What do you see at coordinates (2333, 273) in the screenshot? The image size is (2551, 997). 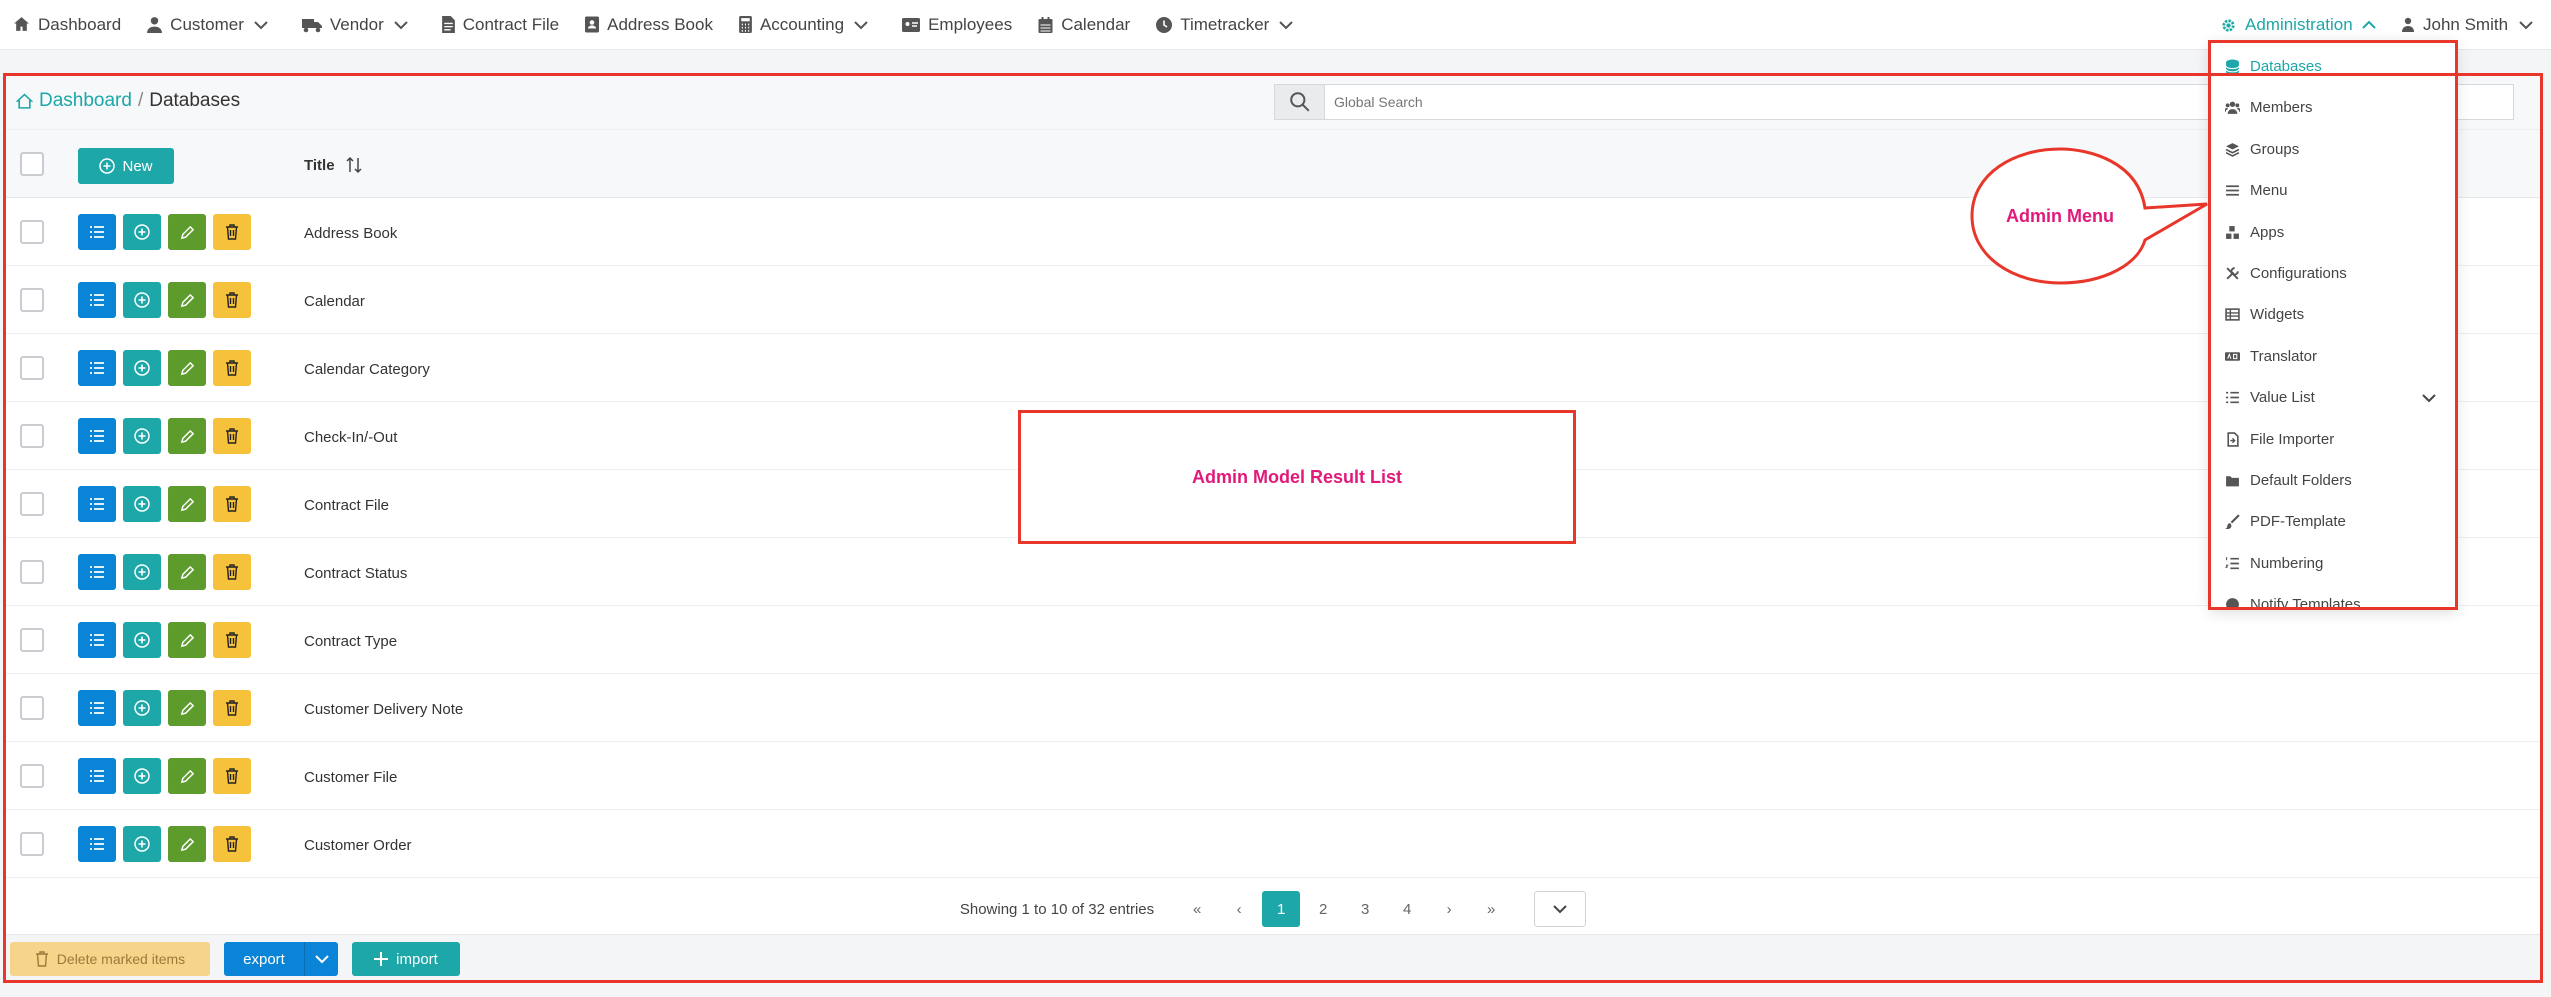 I see `admin-menu-item-configurations: Configurations` at bounding box center [2333, 273].